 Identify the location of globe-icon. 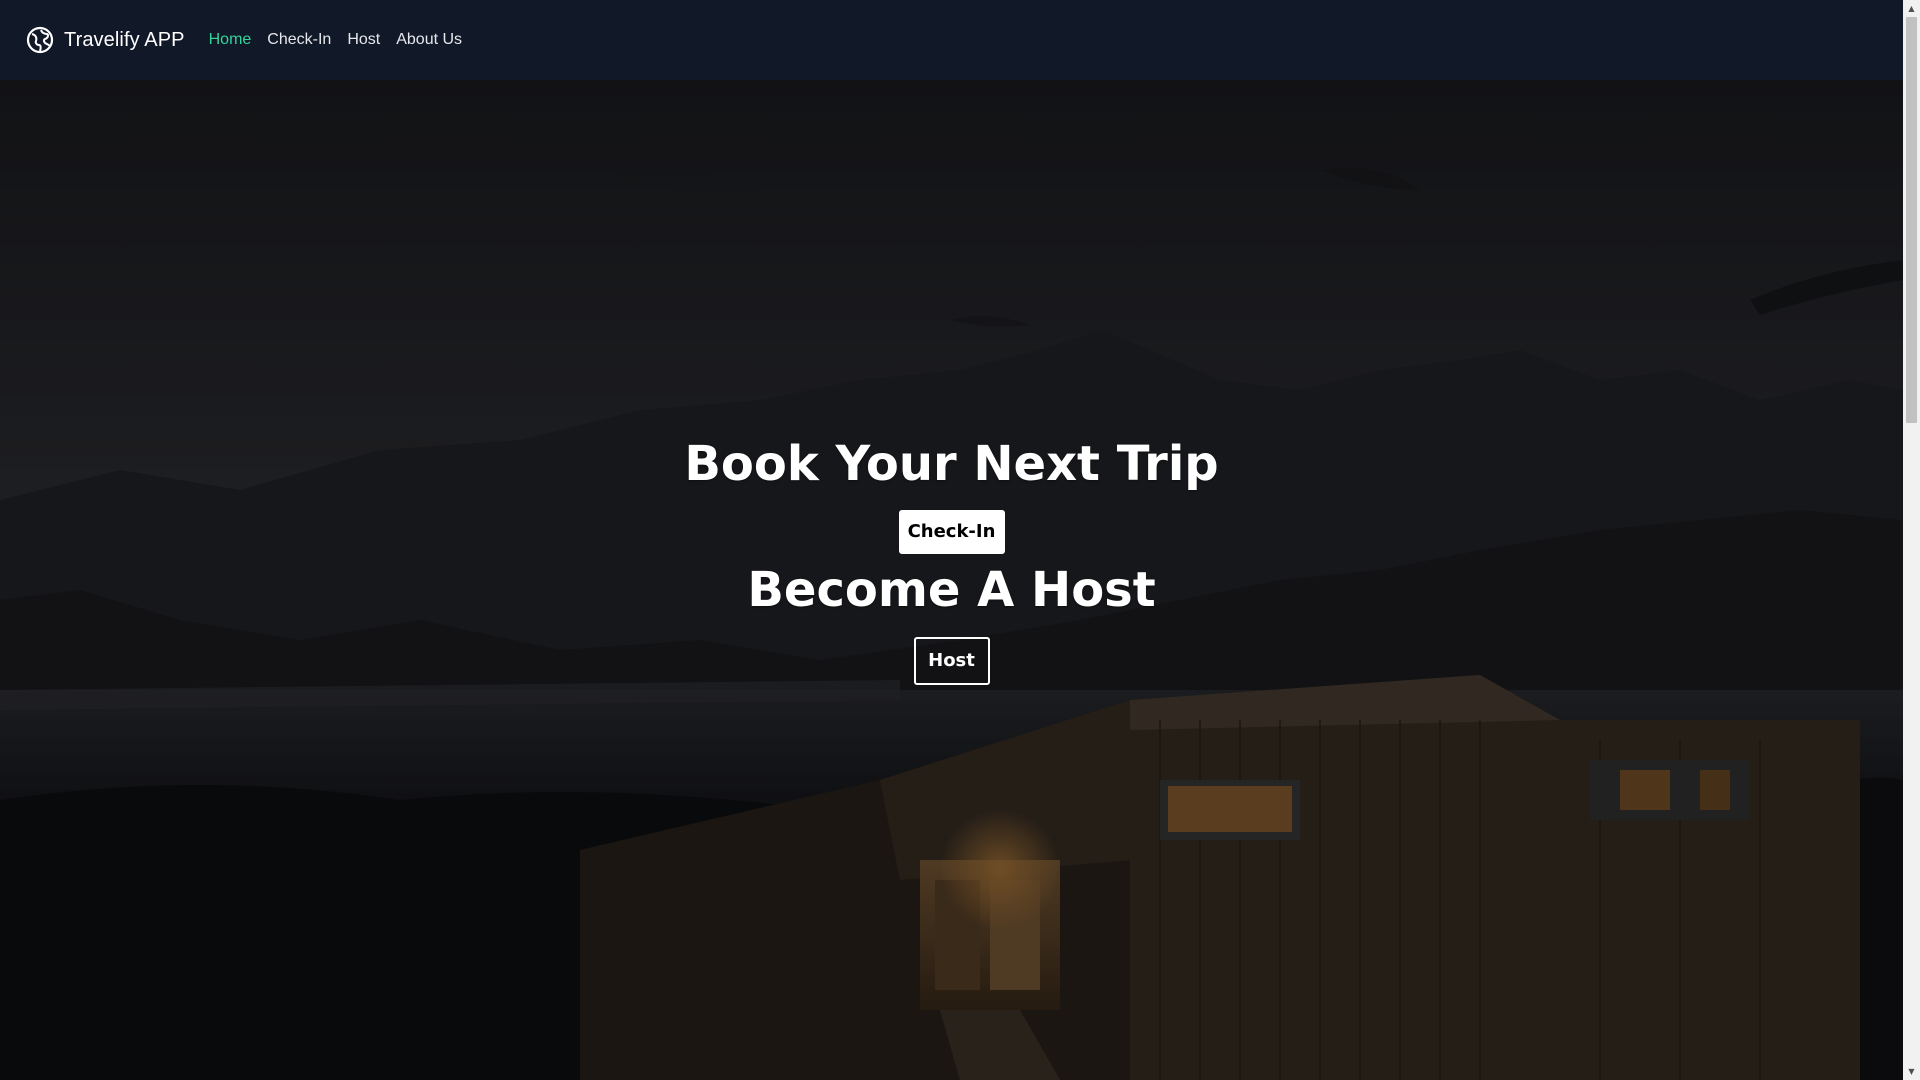
(40, 40).